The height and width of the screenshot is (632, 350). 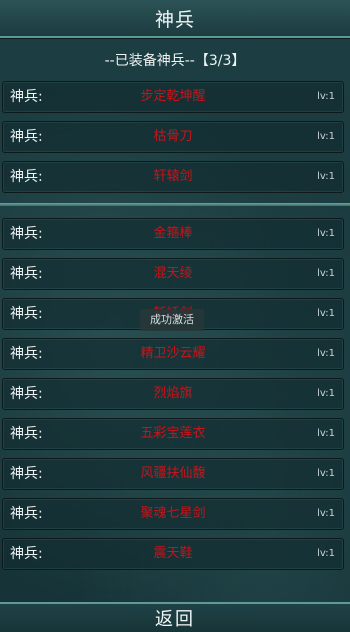 What do you see at coordinates (175, 619) in the screenshot?
I see `back-button-label: 返回` at bounding box center [175, 619].